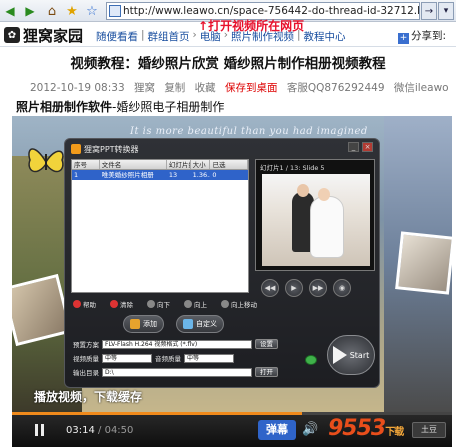 The width and height of the screenshot is (456, 447). I want to click on tool-help: 帮助, so click(84, 304).